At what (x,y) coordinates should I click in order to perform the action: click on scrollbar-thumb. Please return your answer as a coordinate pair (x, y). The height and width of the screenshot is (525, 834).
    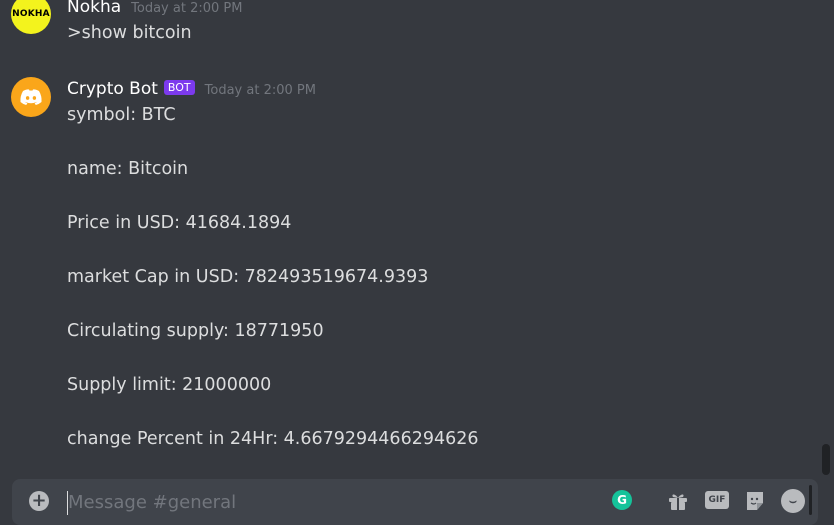
    Looking at the image, I should click on (826, 459).